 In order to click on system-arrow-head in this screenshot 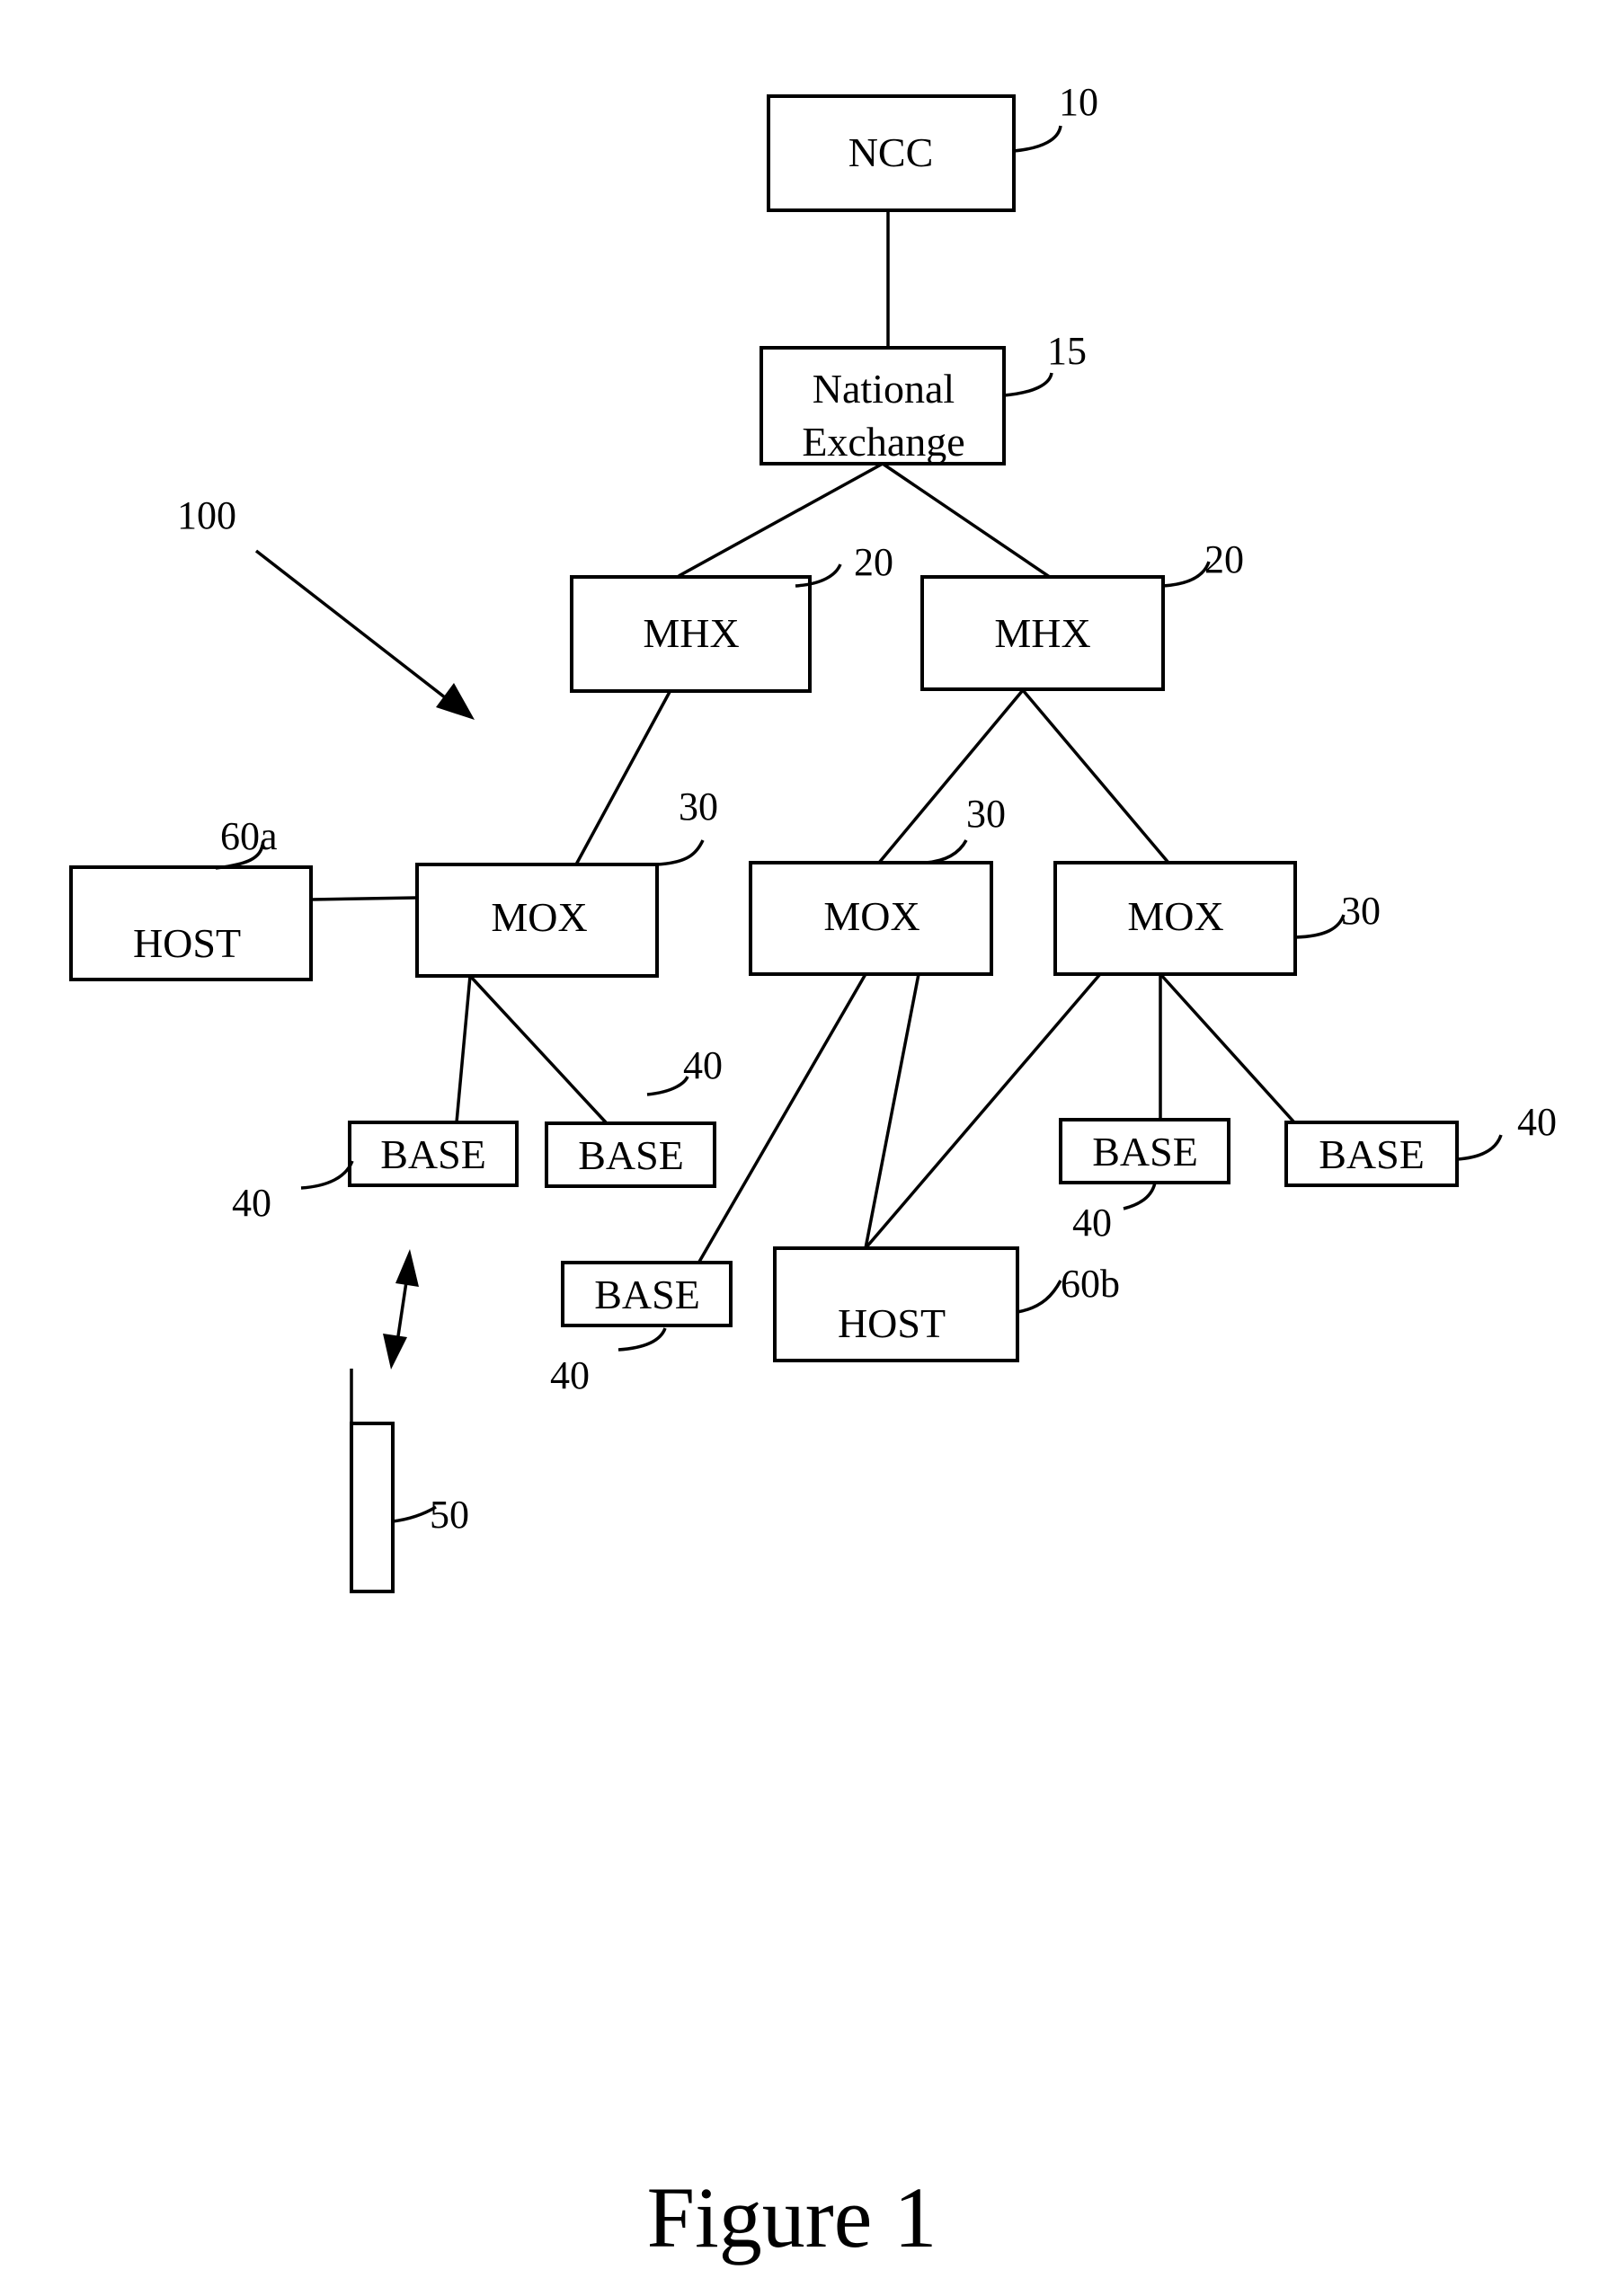, I will do `click(456, 701)`.